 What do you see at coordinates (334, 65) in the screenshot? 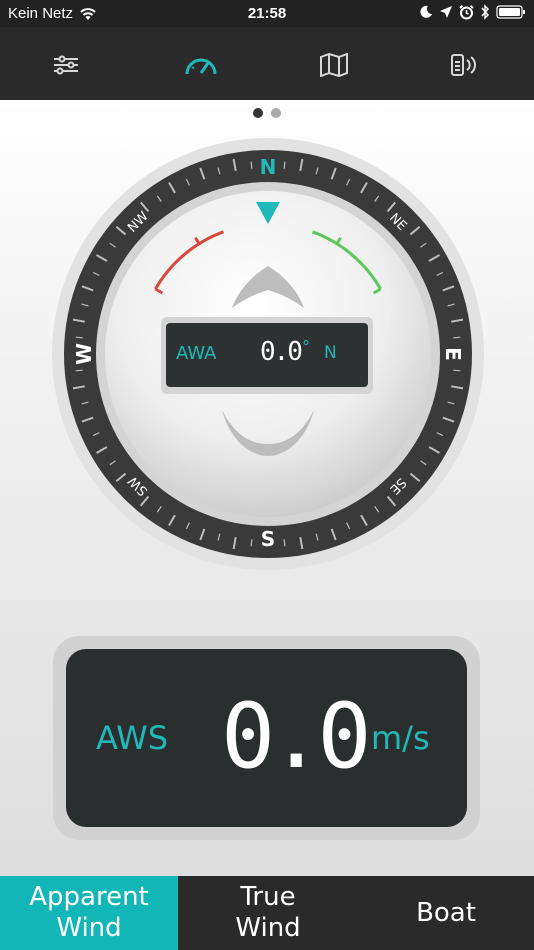
I see `map-icon` at bounding box center [334, 65].